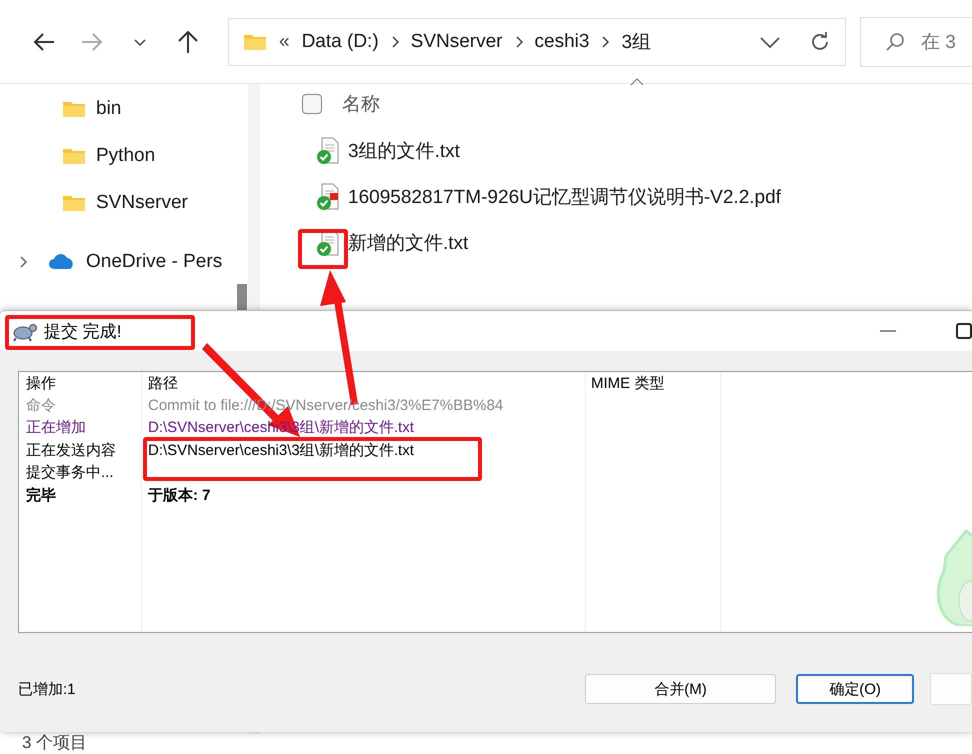  What do you see at coordinates (855, 689) in the screenshot?
I see `dialog-button: 确定(O)` at bounding box center [855, 689].